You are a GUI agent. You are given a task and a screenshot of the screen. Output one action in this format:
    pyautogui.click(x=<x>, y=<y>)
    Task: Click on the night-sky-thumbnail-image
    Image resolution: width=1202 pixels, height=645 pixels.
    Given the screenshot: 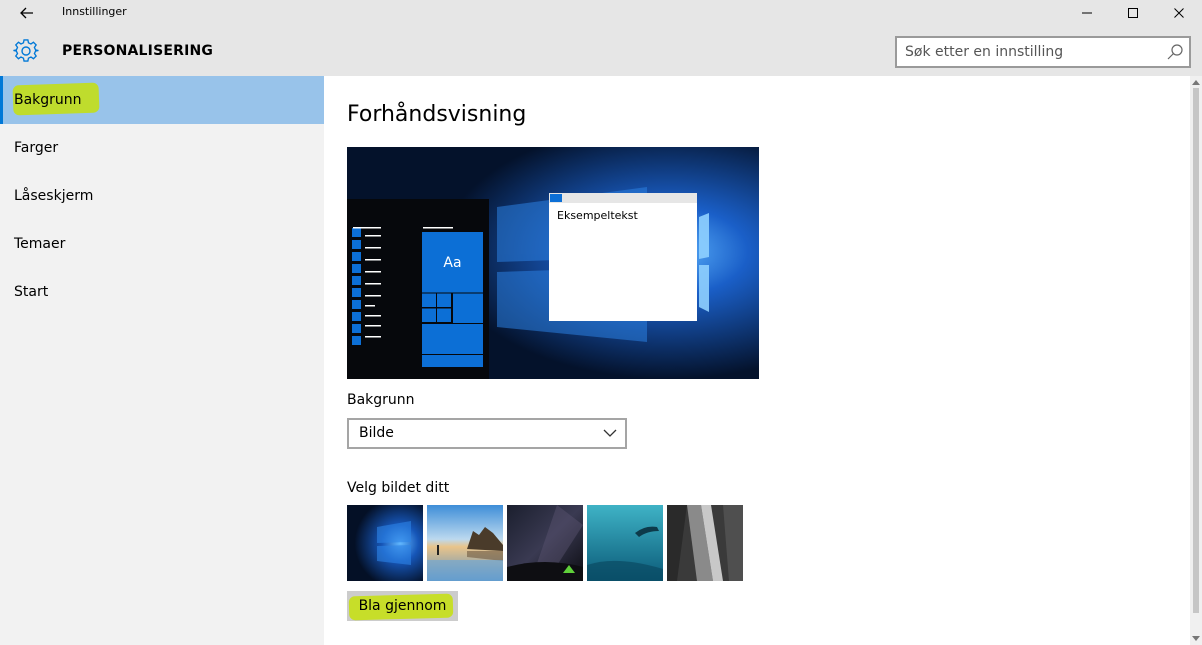 What is the action you would take?
    pyautogui.click(x=545, y=543)
    